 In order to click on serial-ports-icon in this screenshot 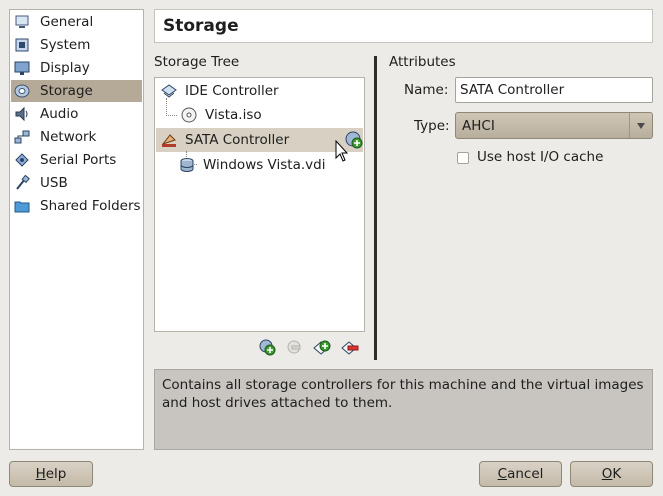, I will do `click(22, 160)`.